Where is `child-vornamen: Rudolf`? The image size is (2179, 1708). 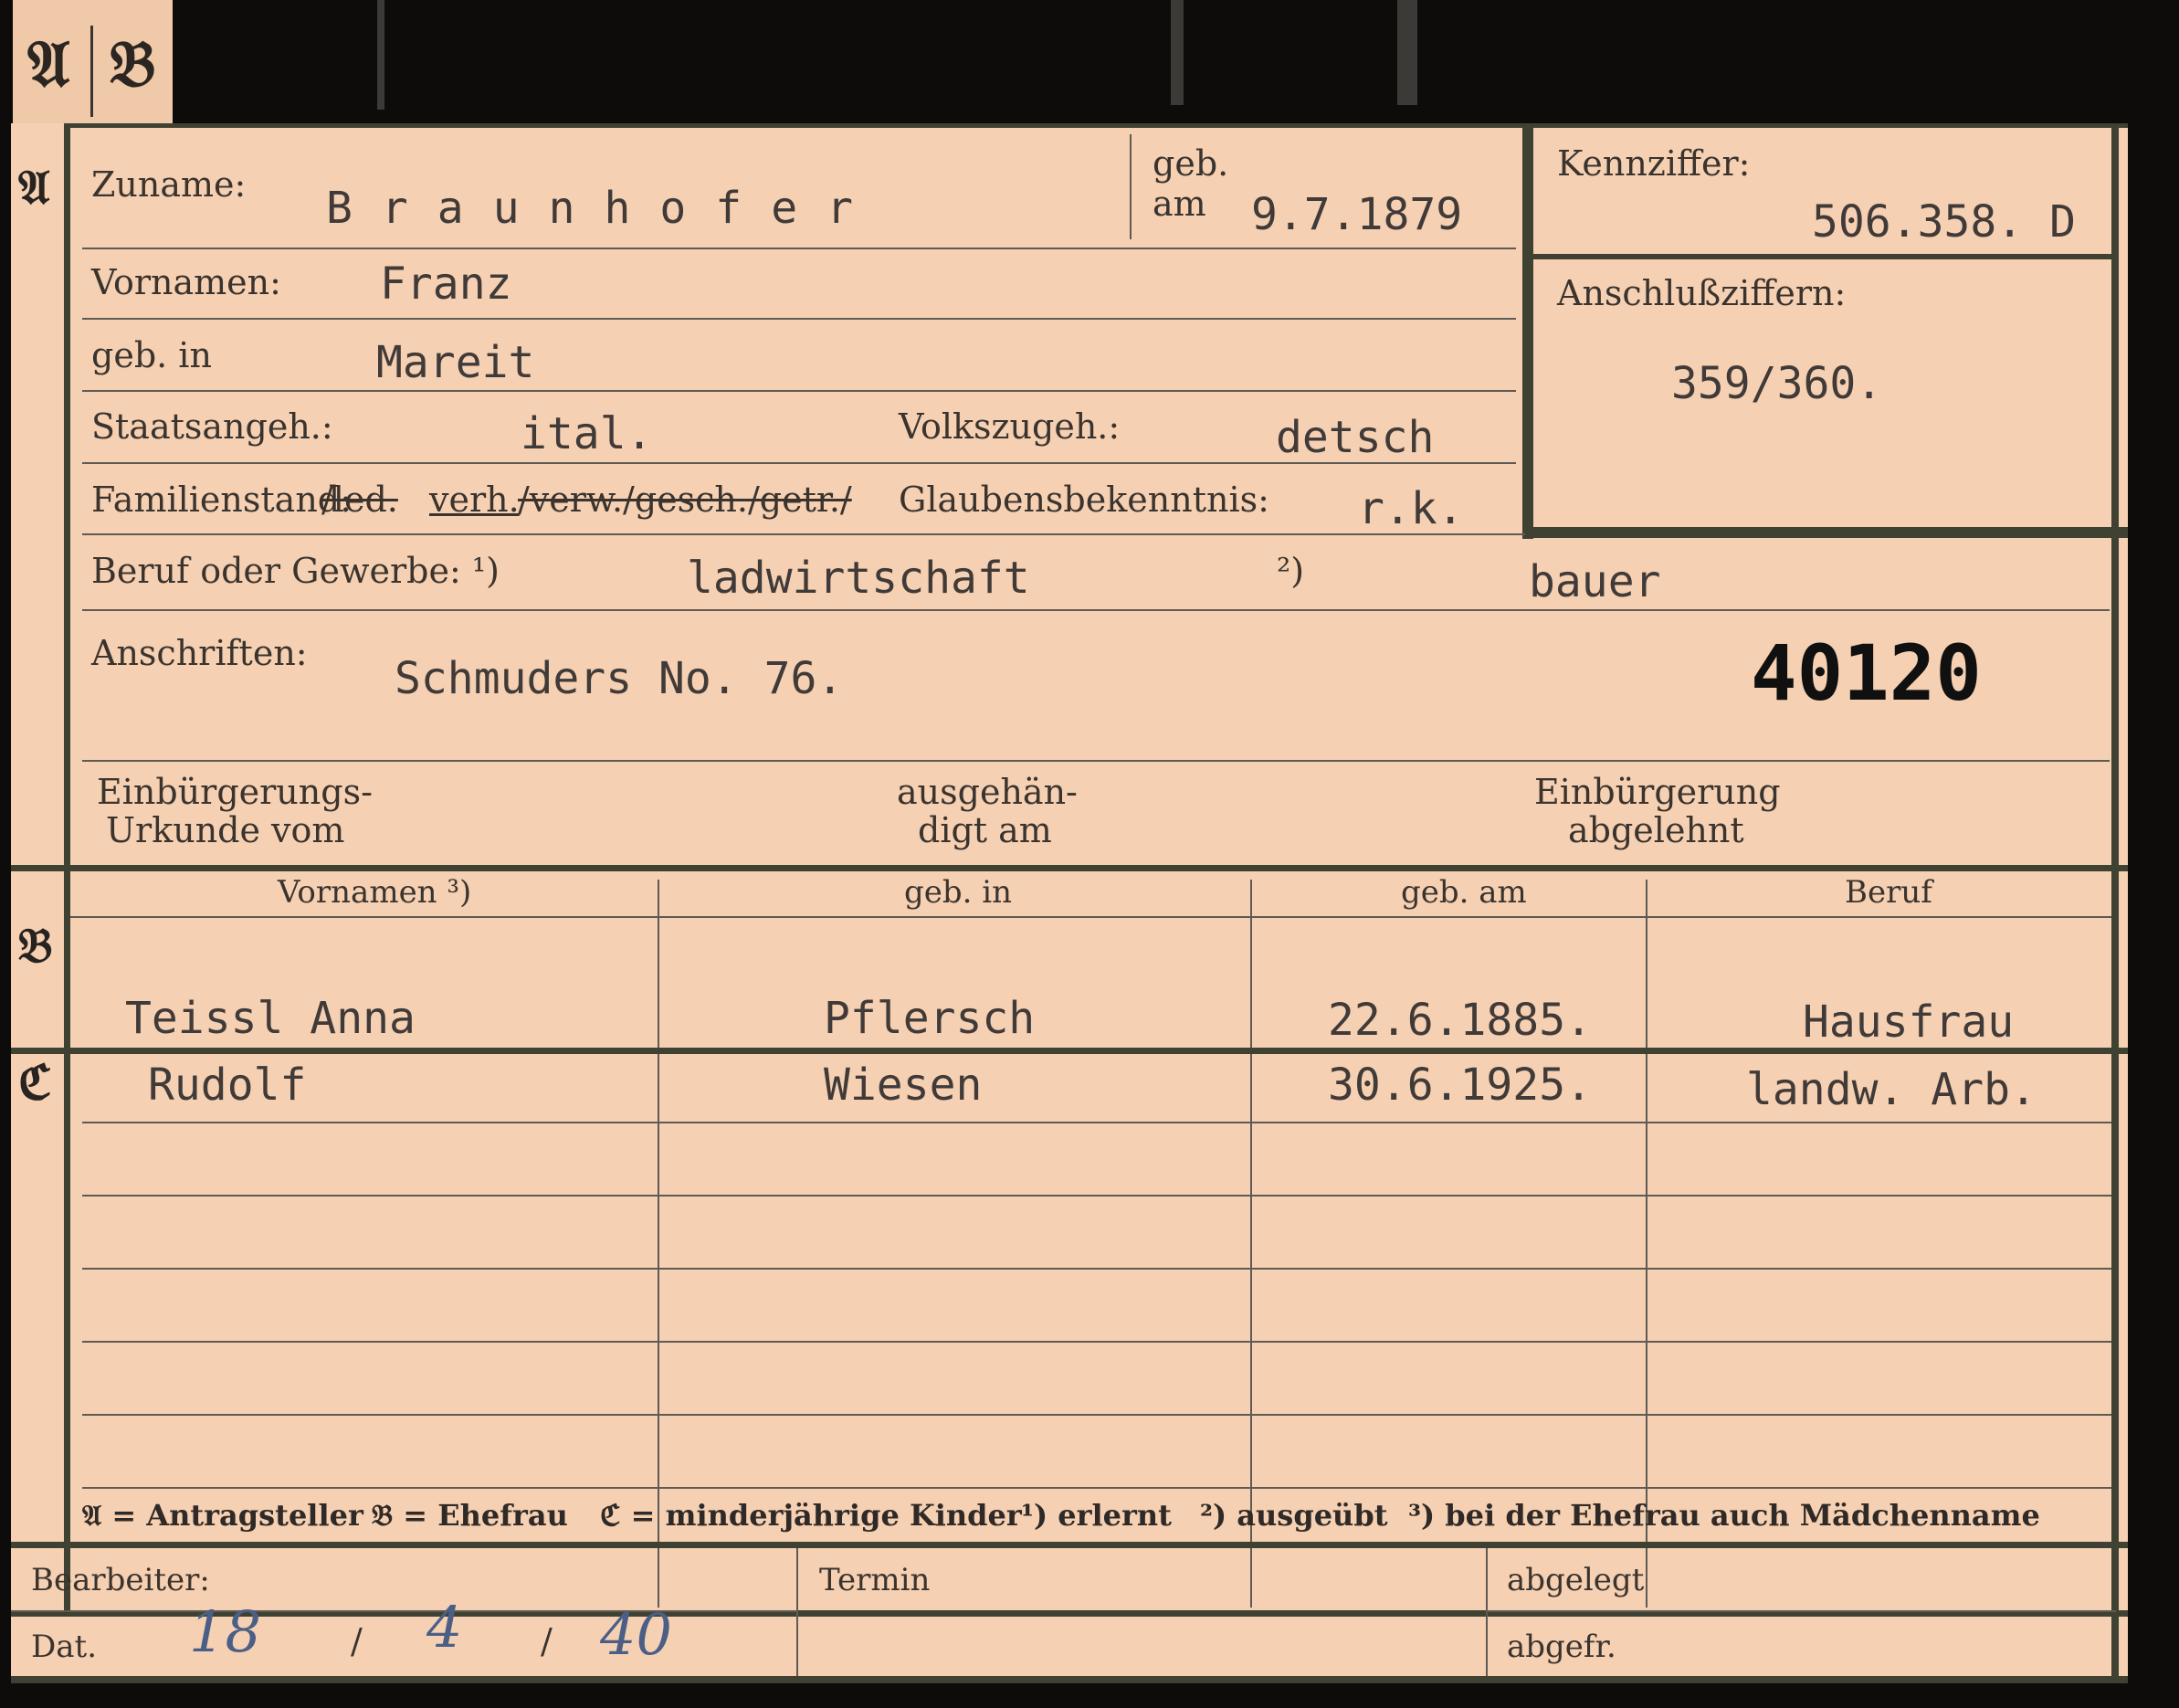
child-vornamen: Rudolf is located at coordinates (227, 1085).